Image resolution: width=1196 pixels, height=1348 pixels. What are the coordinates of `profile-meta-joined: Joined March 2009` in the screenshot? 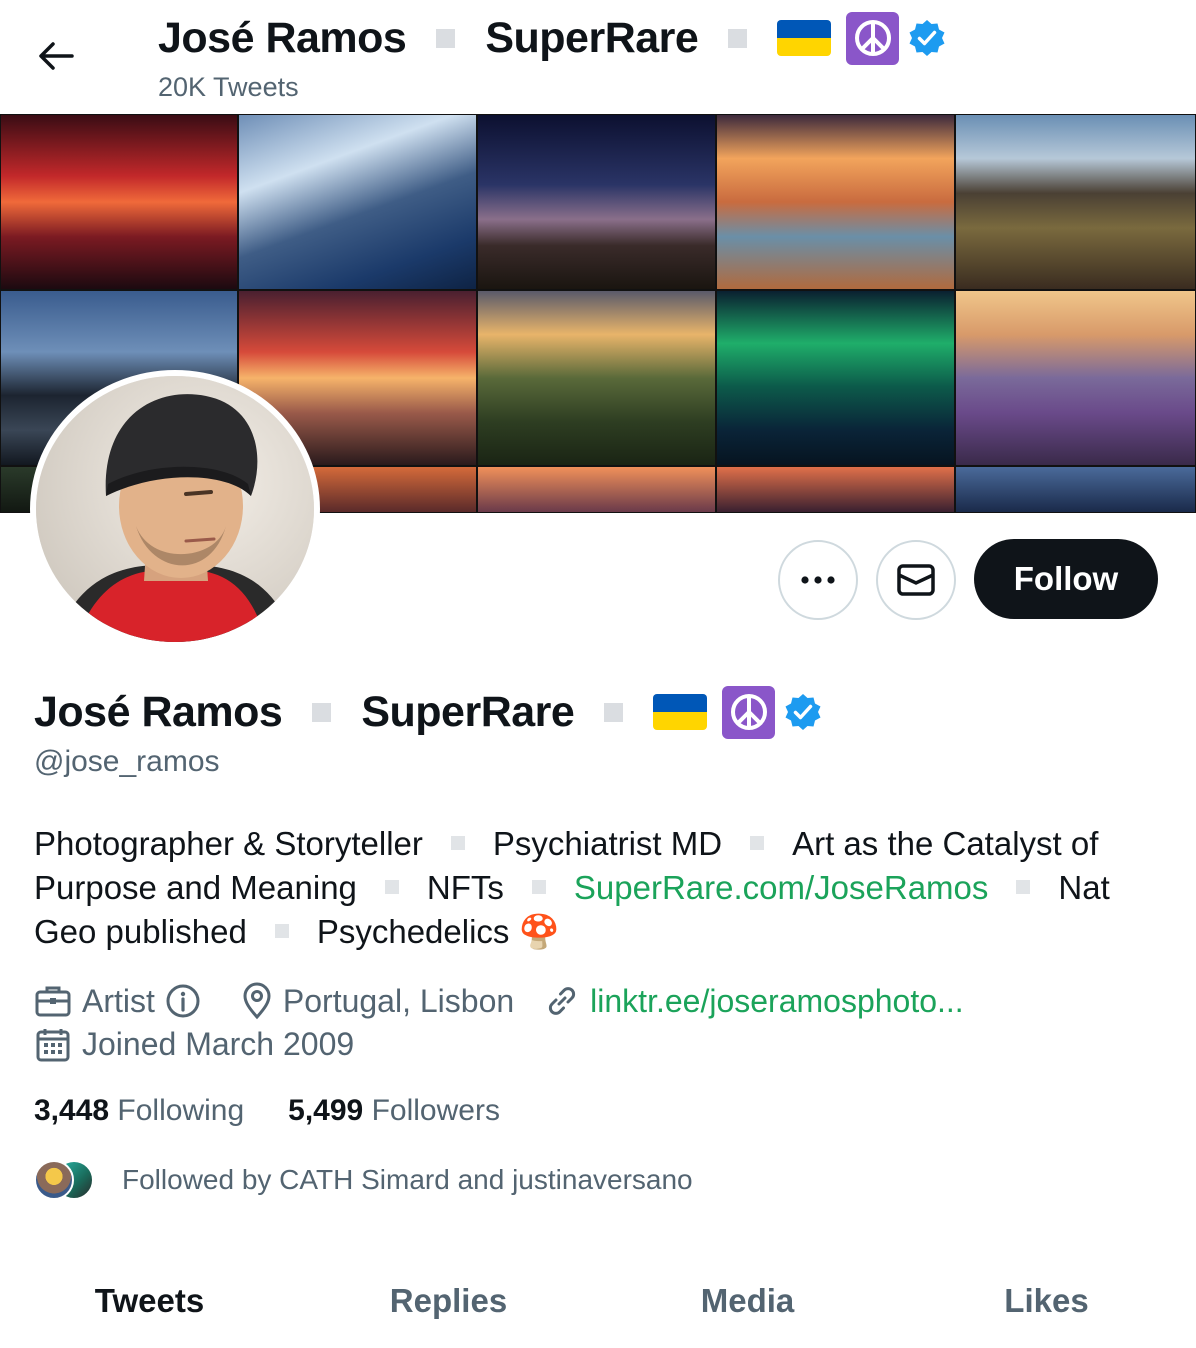 It's located at (209, 1044).